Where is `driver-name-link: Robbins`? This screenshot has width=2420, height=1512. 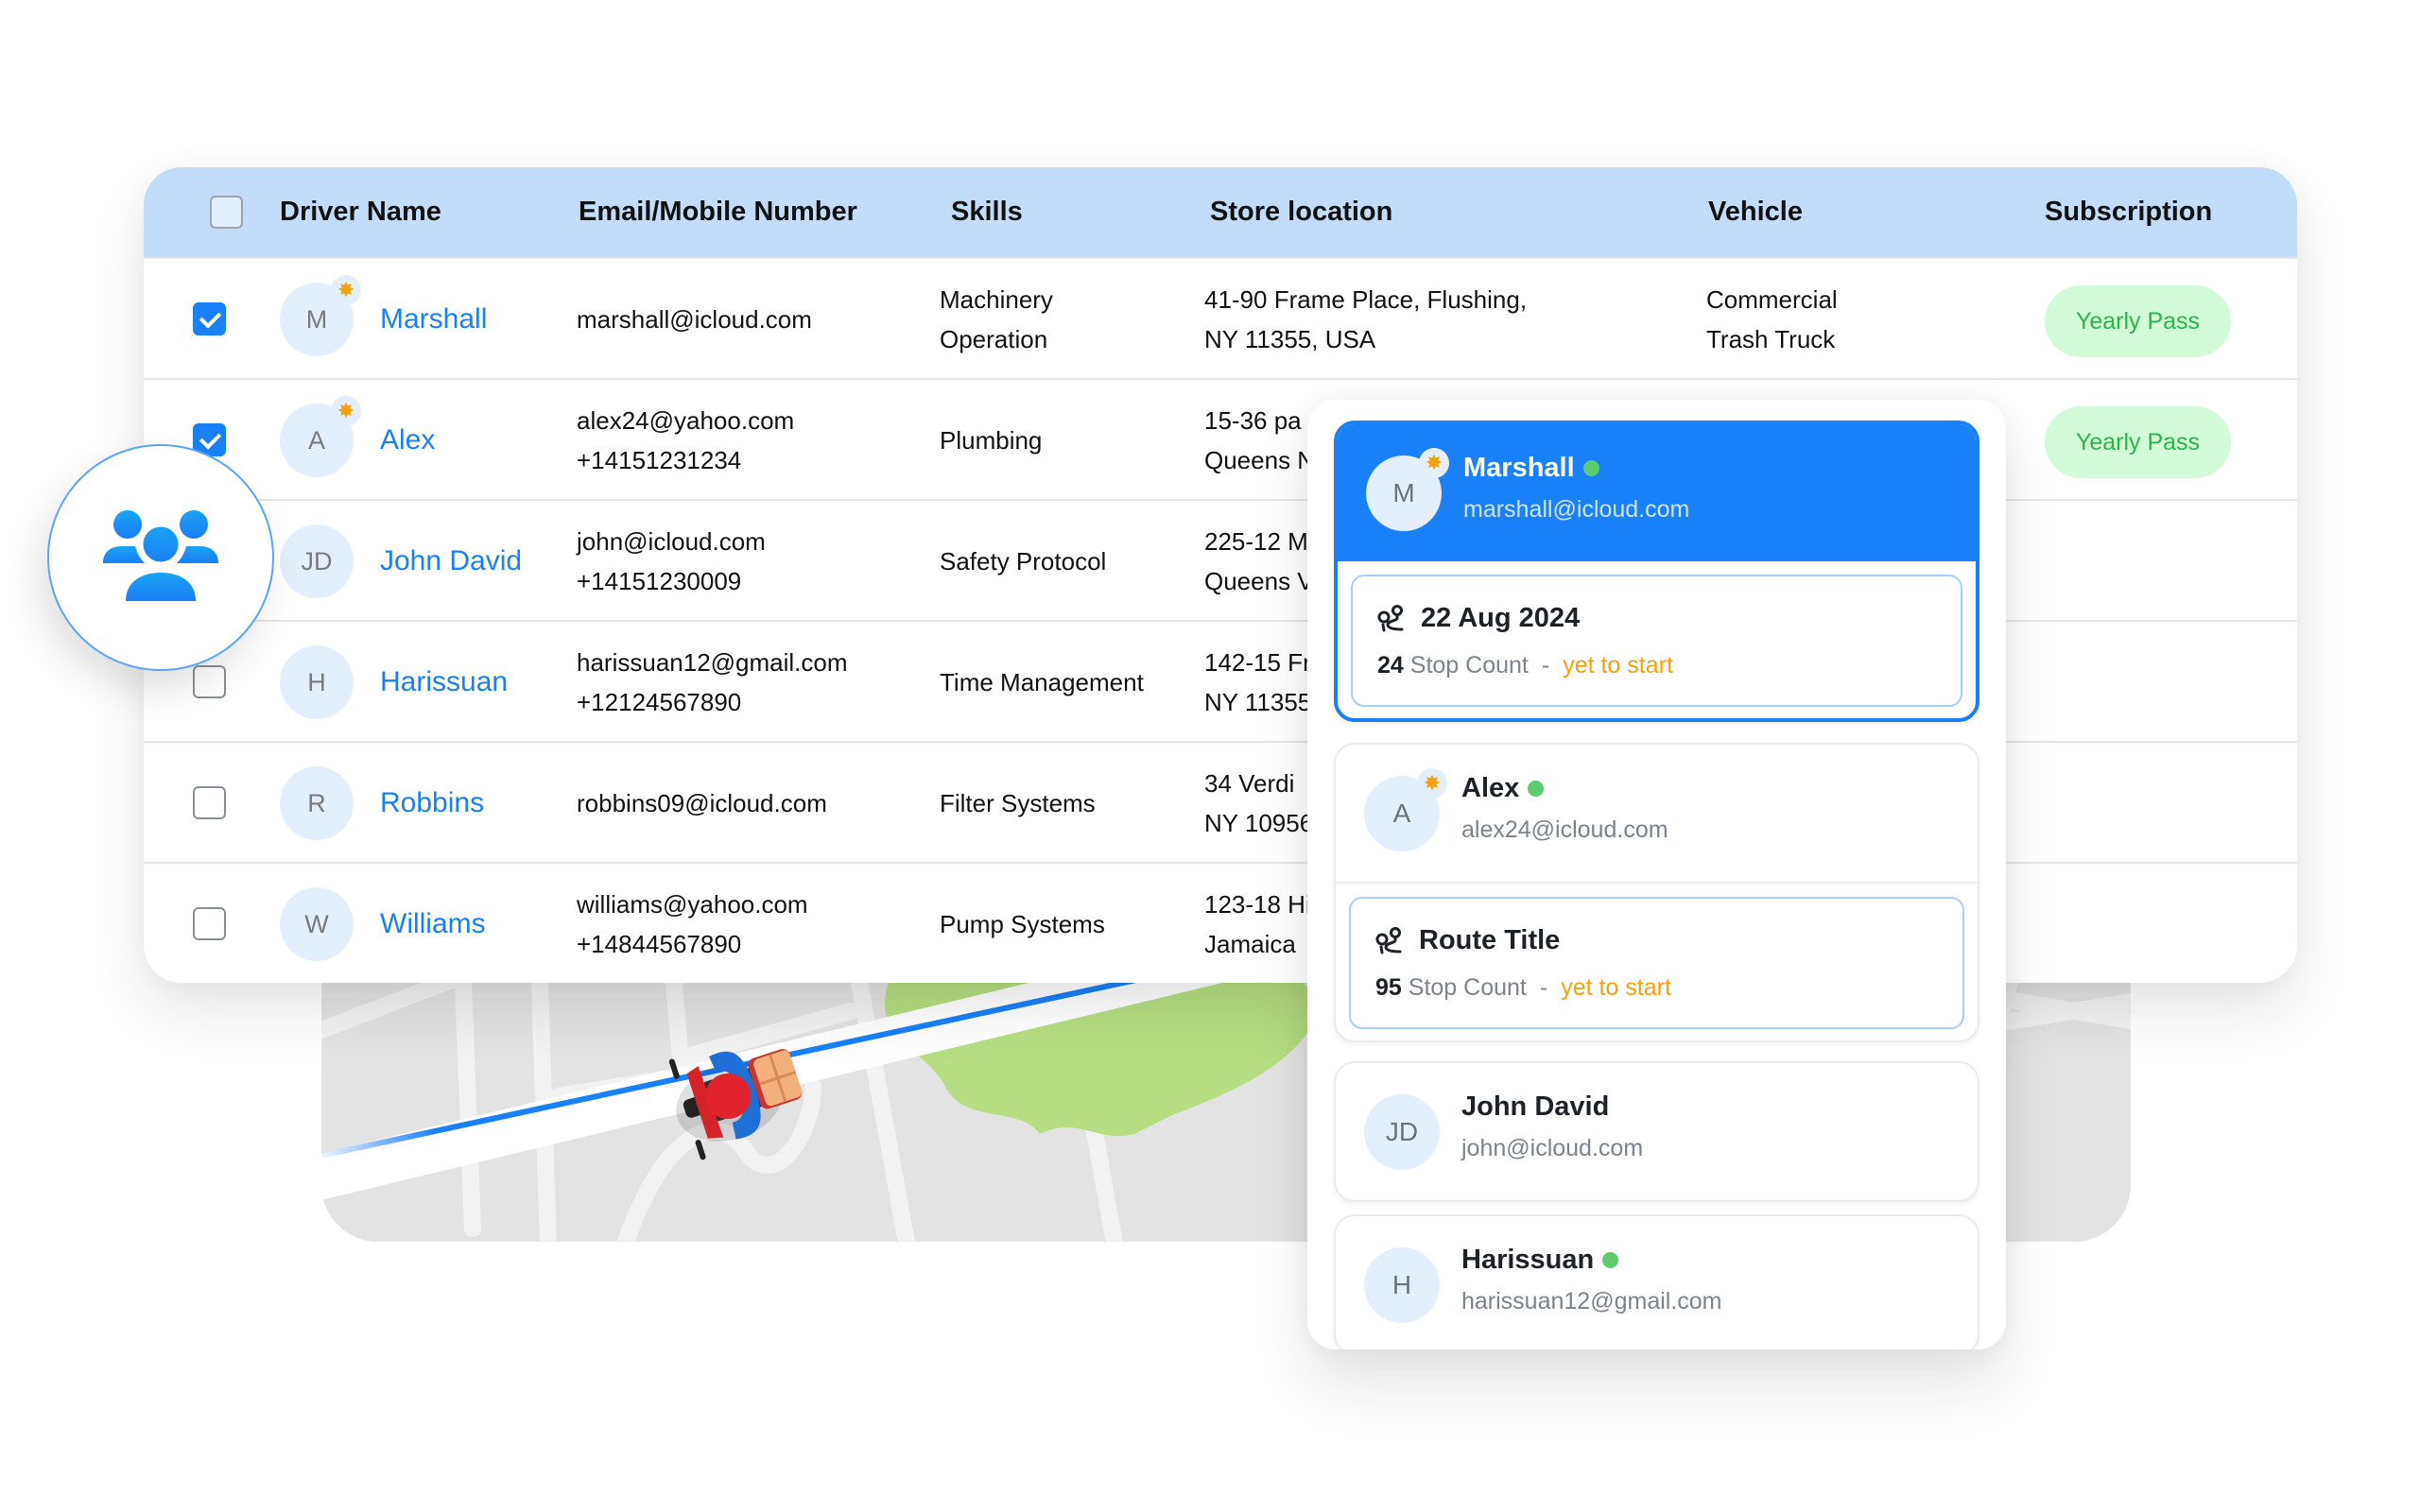 driver-name-link: Robbins is located at coordinates (432, 803).